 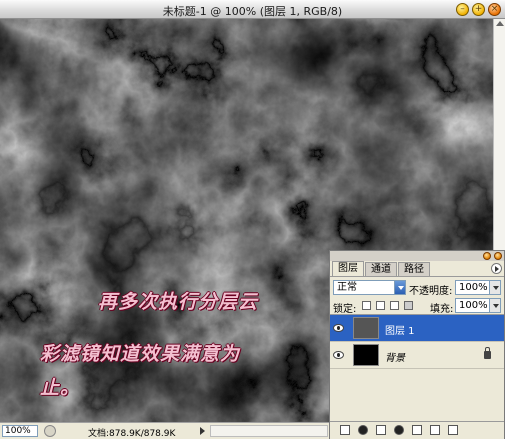 I want to click on tab-channels: 通道, so click(x=381, y=269).